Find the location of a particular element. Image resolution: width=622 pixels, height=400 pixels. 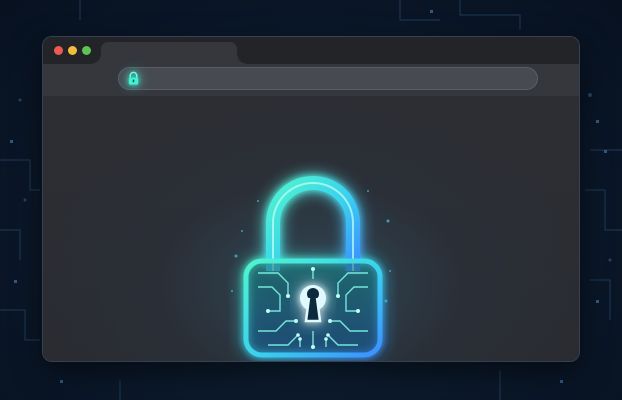

minimize-button is located at coordinates (72, 50).